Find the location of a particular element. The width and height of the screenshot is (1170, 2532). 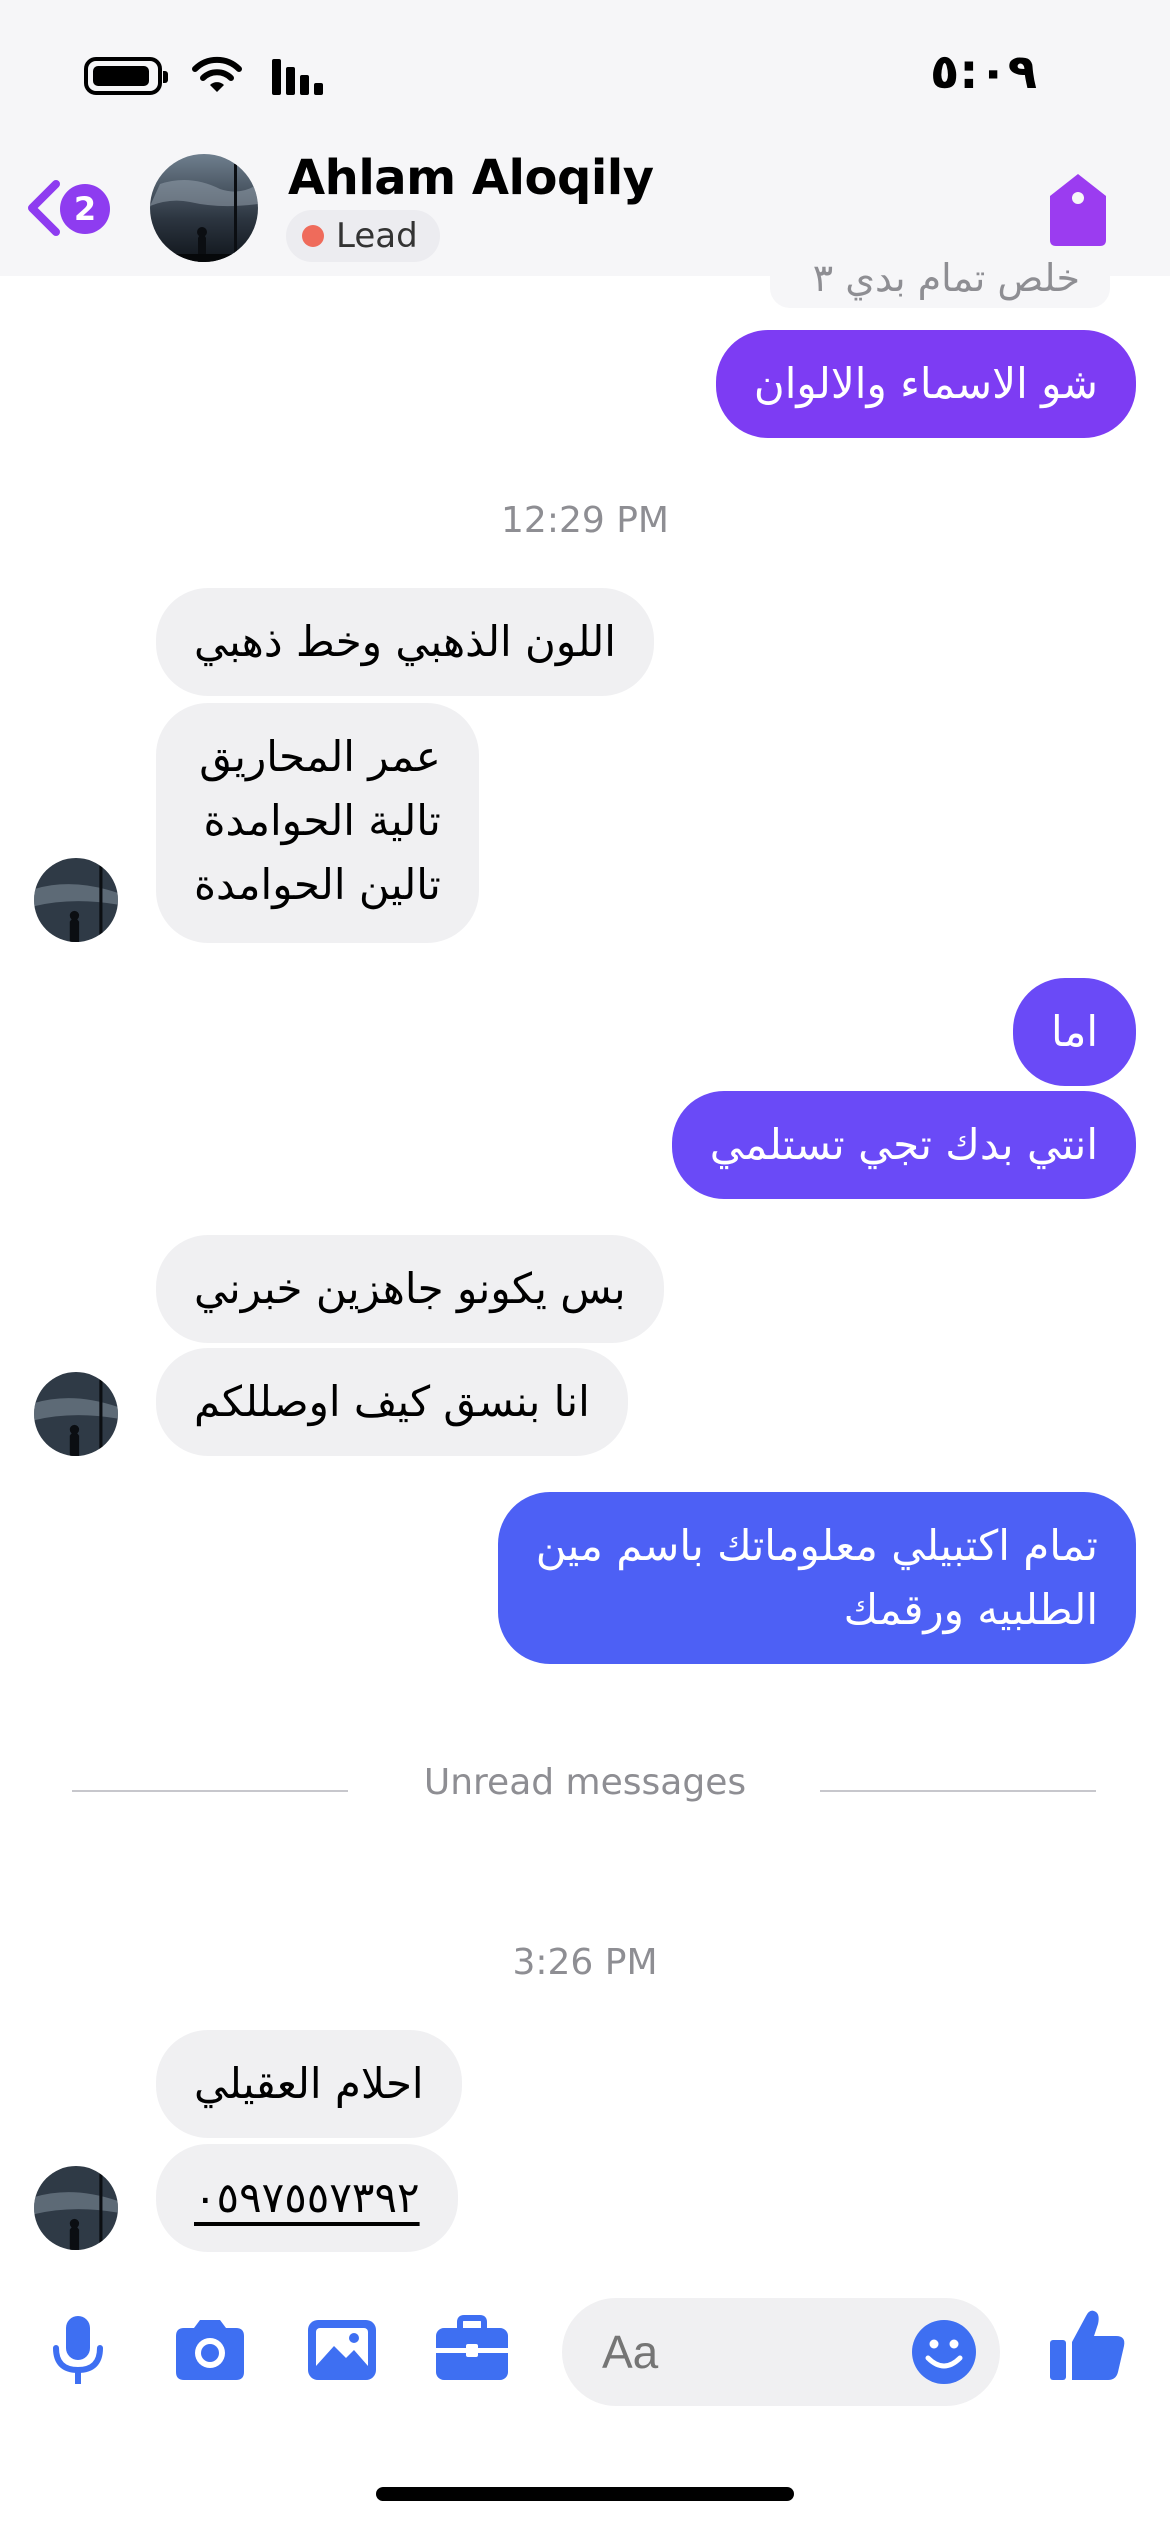

partial-message: خلص تمام بدي ٣ is located at coordinates (940, 278).